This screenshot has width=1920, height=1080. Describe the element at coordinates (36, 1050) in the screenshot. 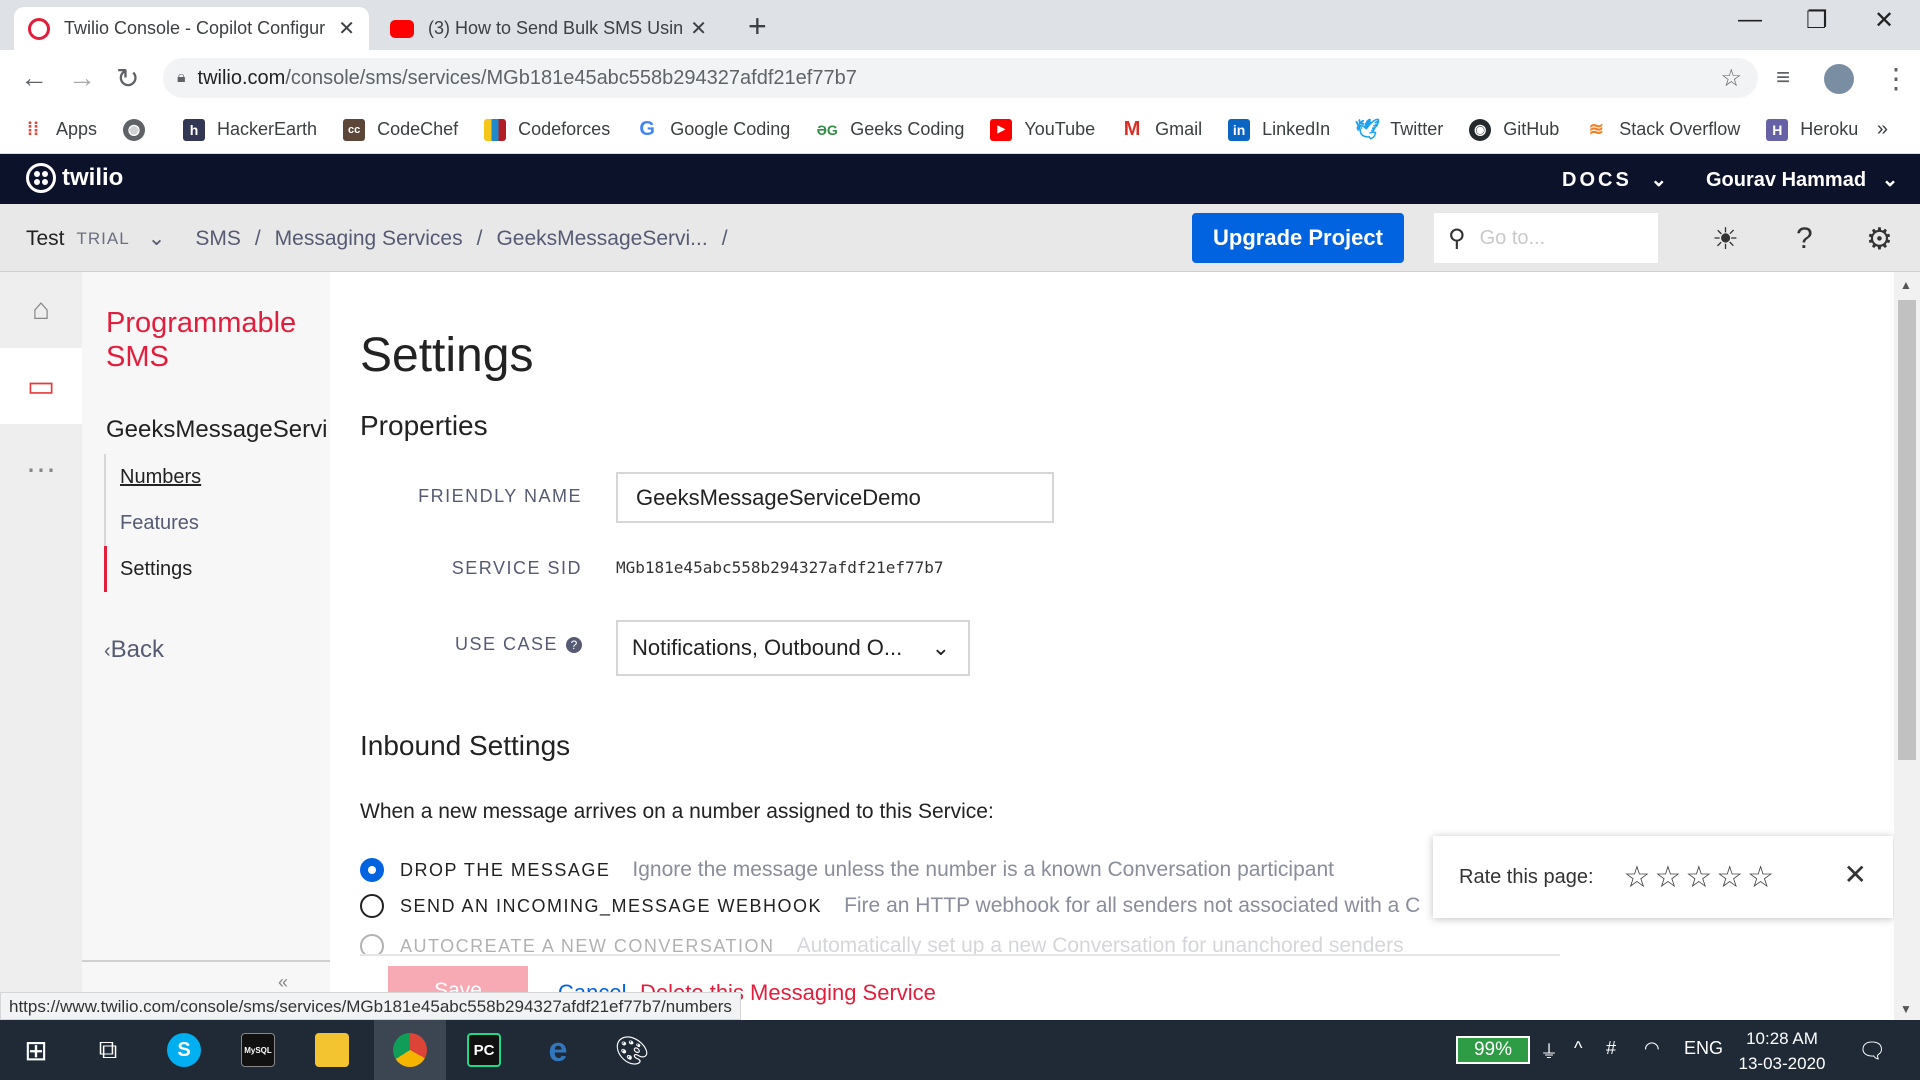

I see `windows-start-icon: ⊞` at that location.